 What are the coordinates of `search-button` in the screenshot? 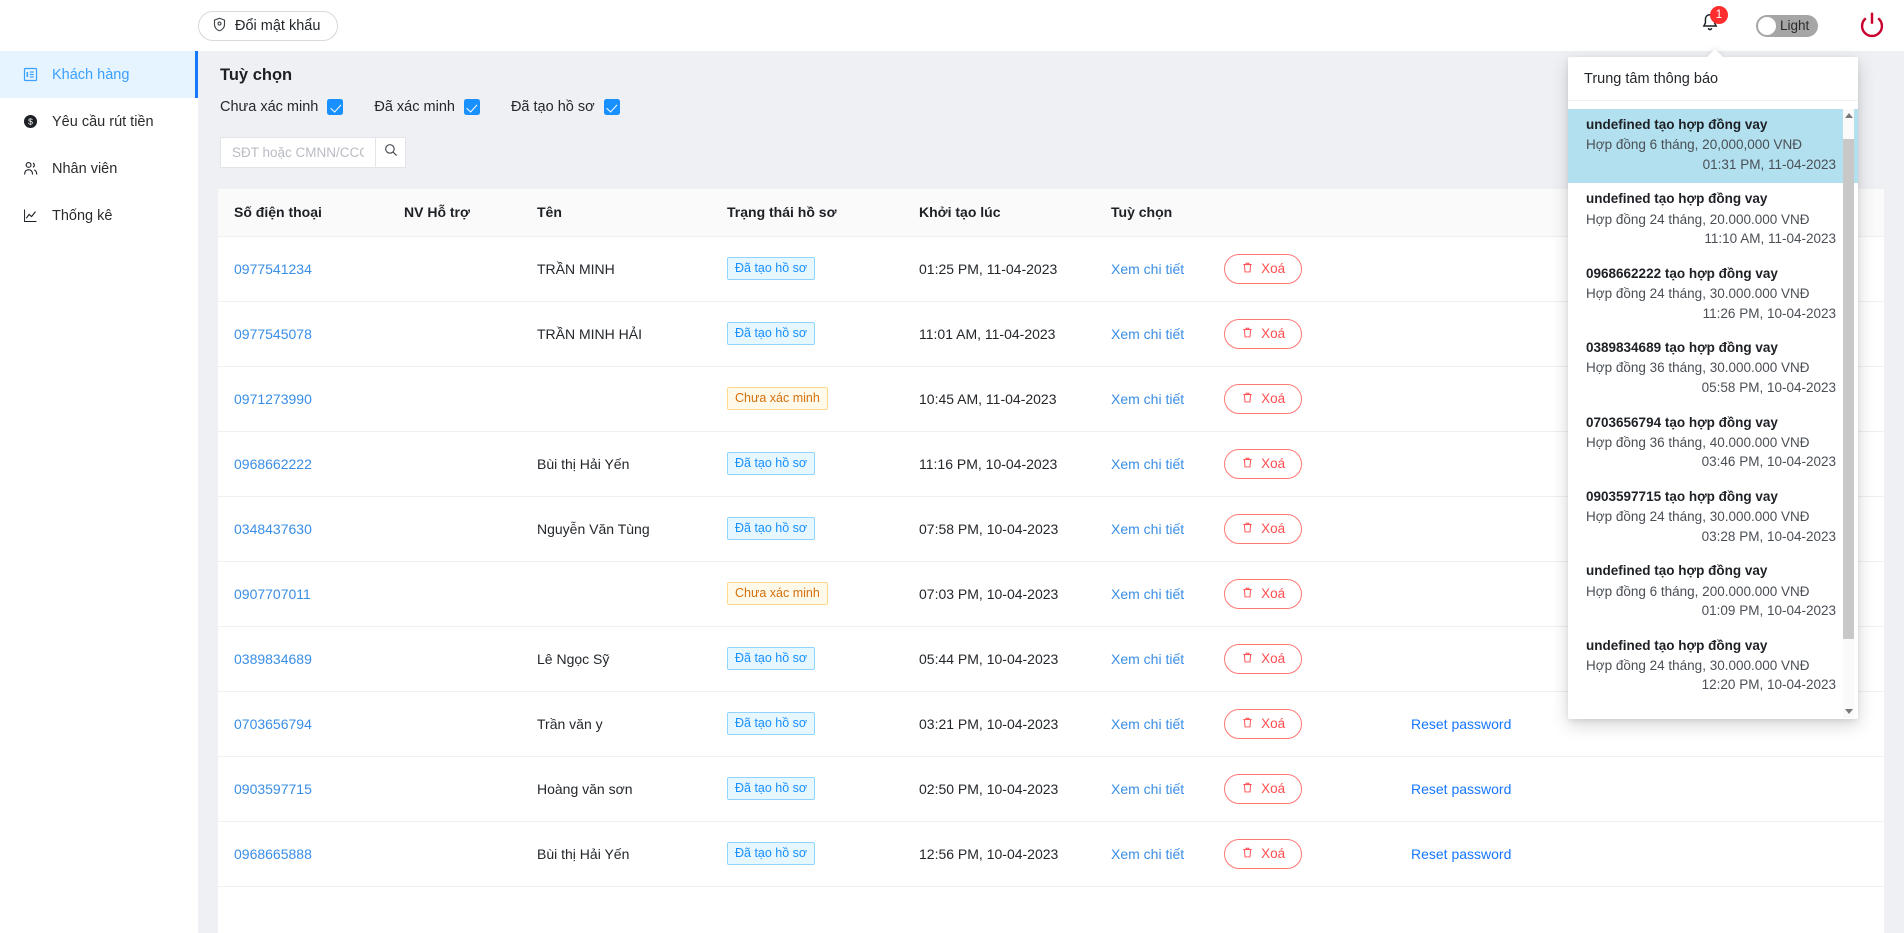 It's located at (390, 152).